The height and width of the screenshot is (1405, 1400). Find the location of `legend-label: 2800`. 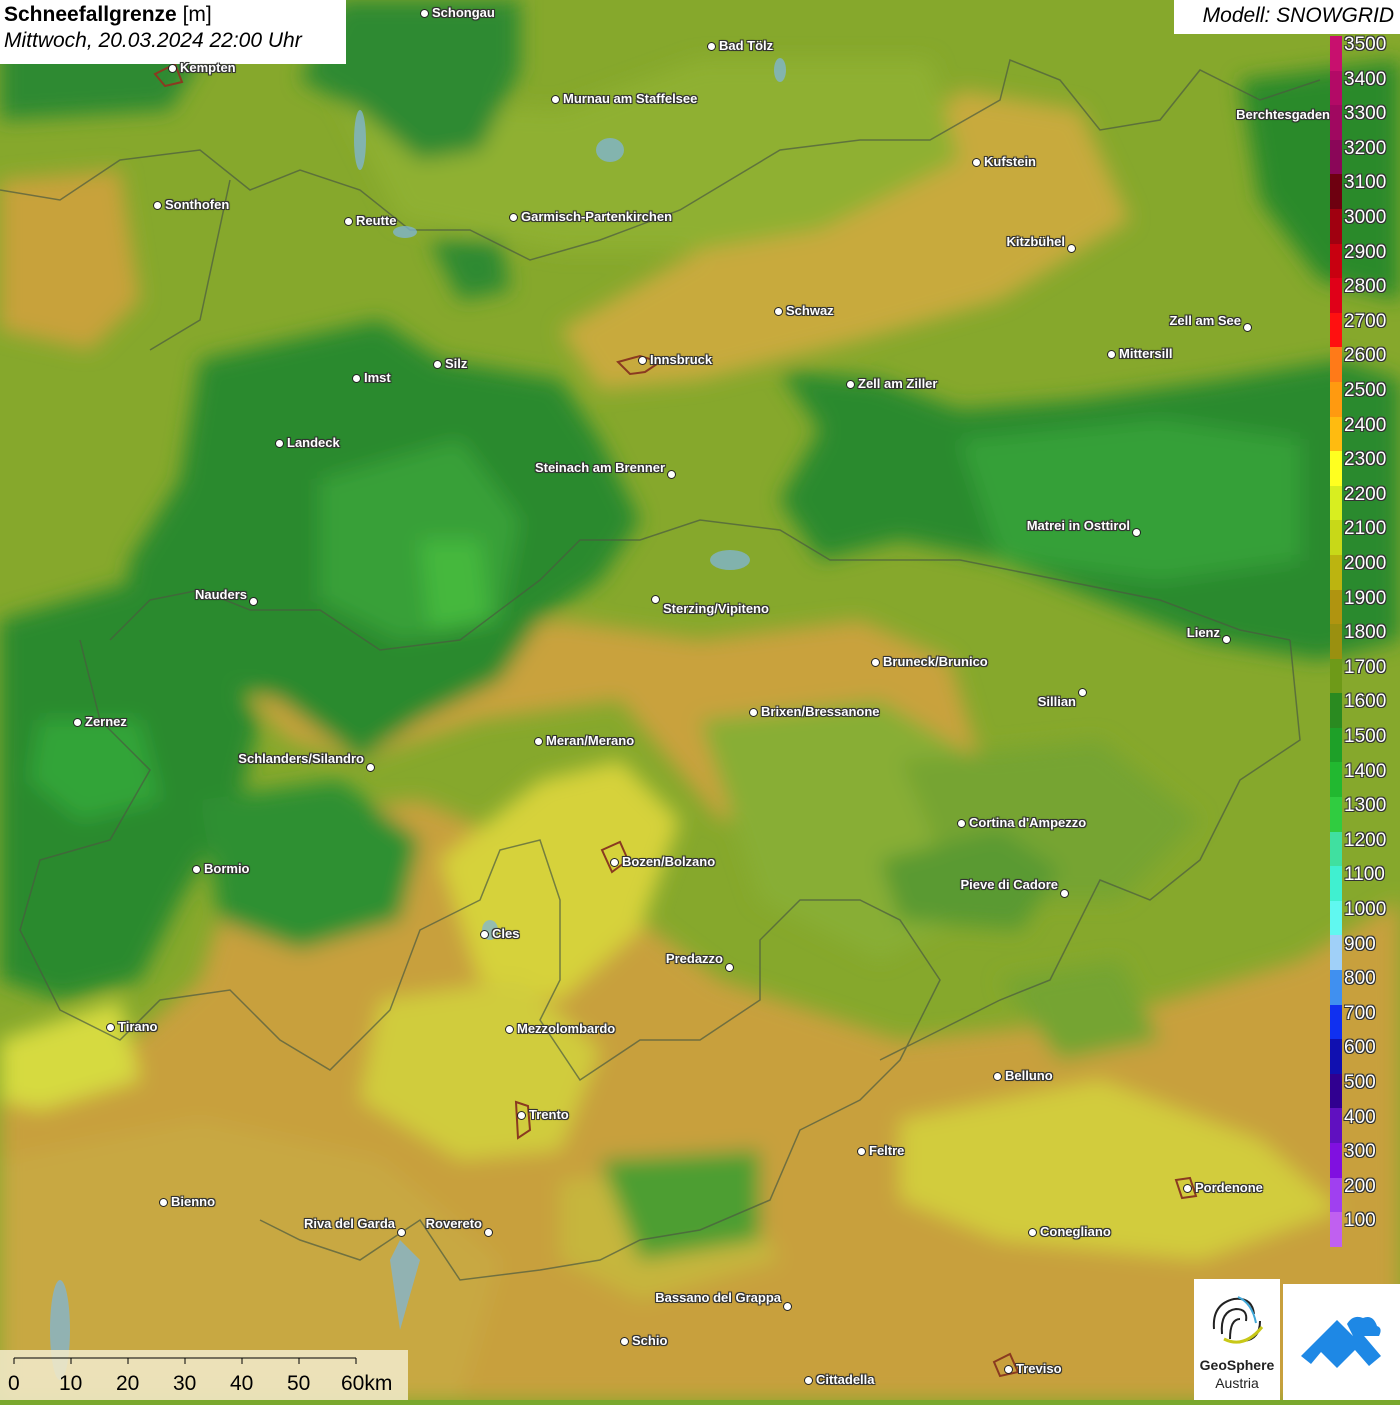

legend-label: 2800 is located at coordinates (1365, 287).